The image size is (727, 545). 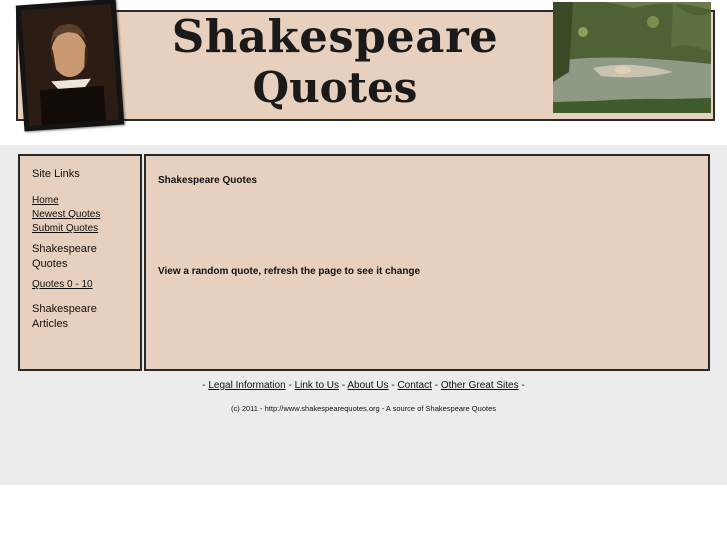 I want to click on footer-link-about-us: About Us, so click(x=367, y=385).